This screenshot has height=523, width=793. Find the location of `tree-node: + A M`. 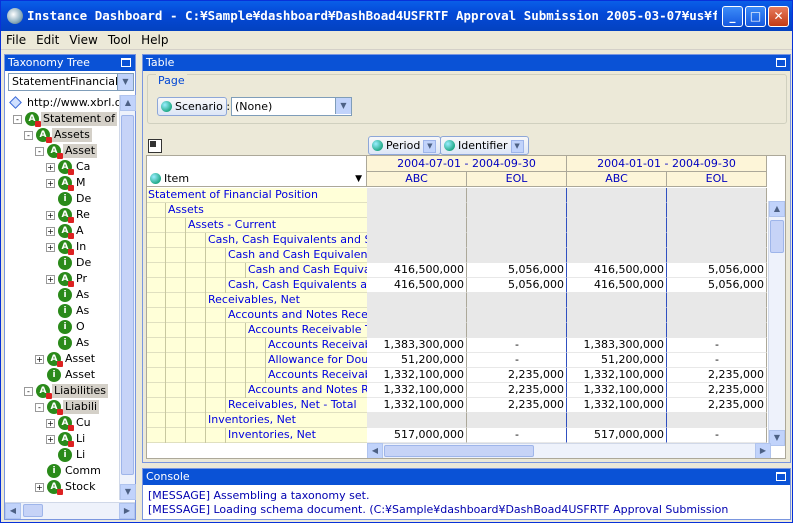

tree-node: + A M is located at coordinates (62, 183).